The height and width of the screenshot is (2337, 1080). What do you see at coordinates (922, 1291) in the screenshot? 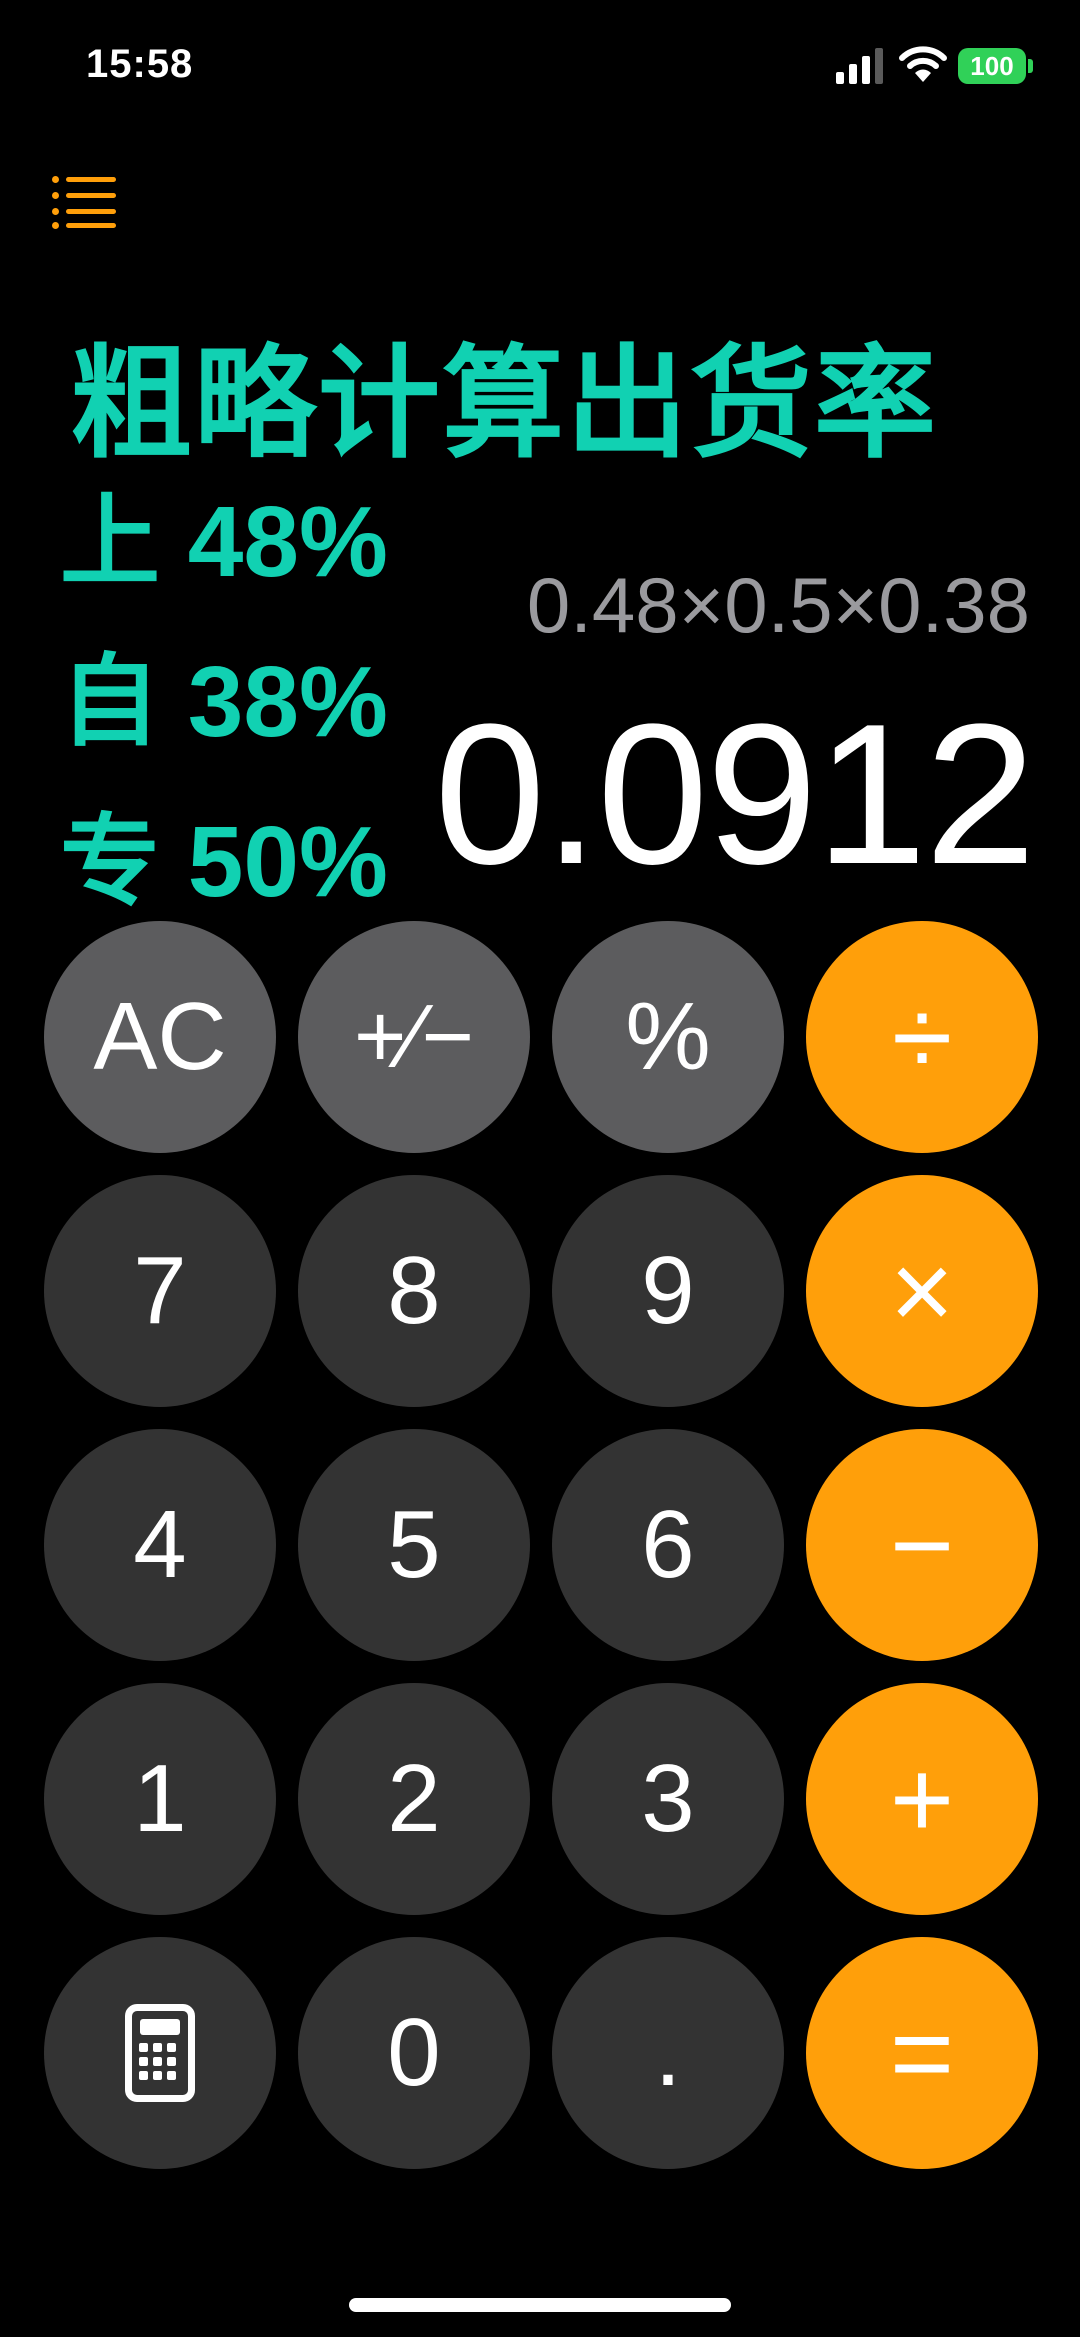
I see `multiply-button: ×` at bounding box center [922, 1291].